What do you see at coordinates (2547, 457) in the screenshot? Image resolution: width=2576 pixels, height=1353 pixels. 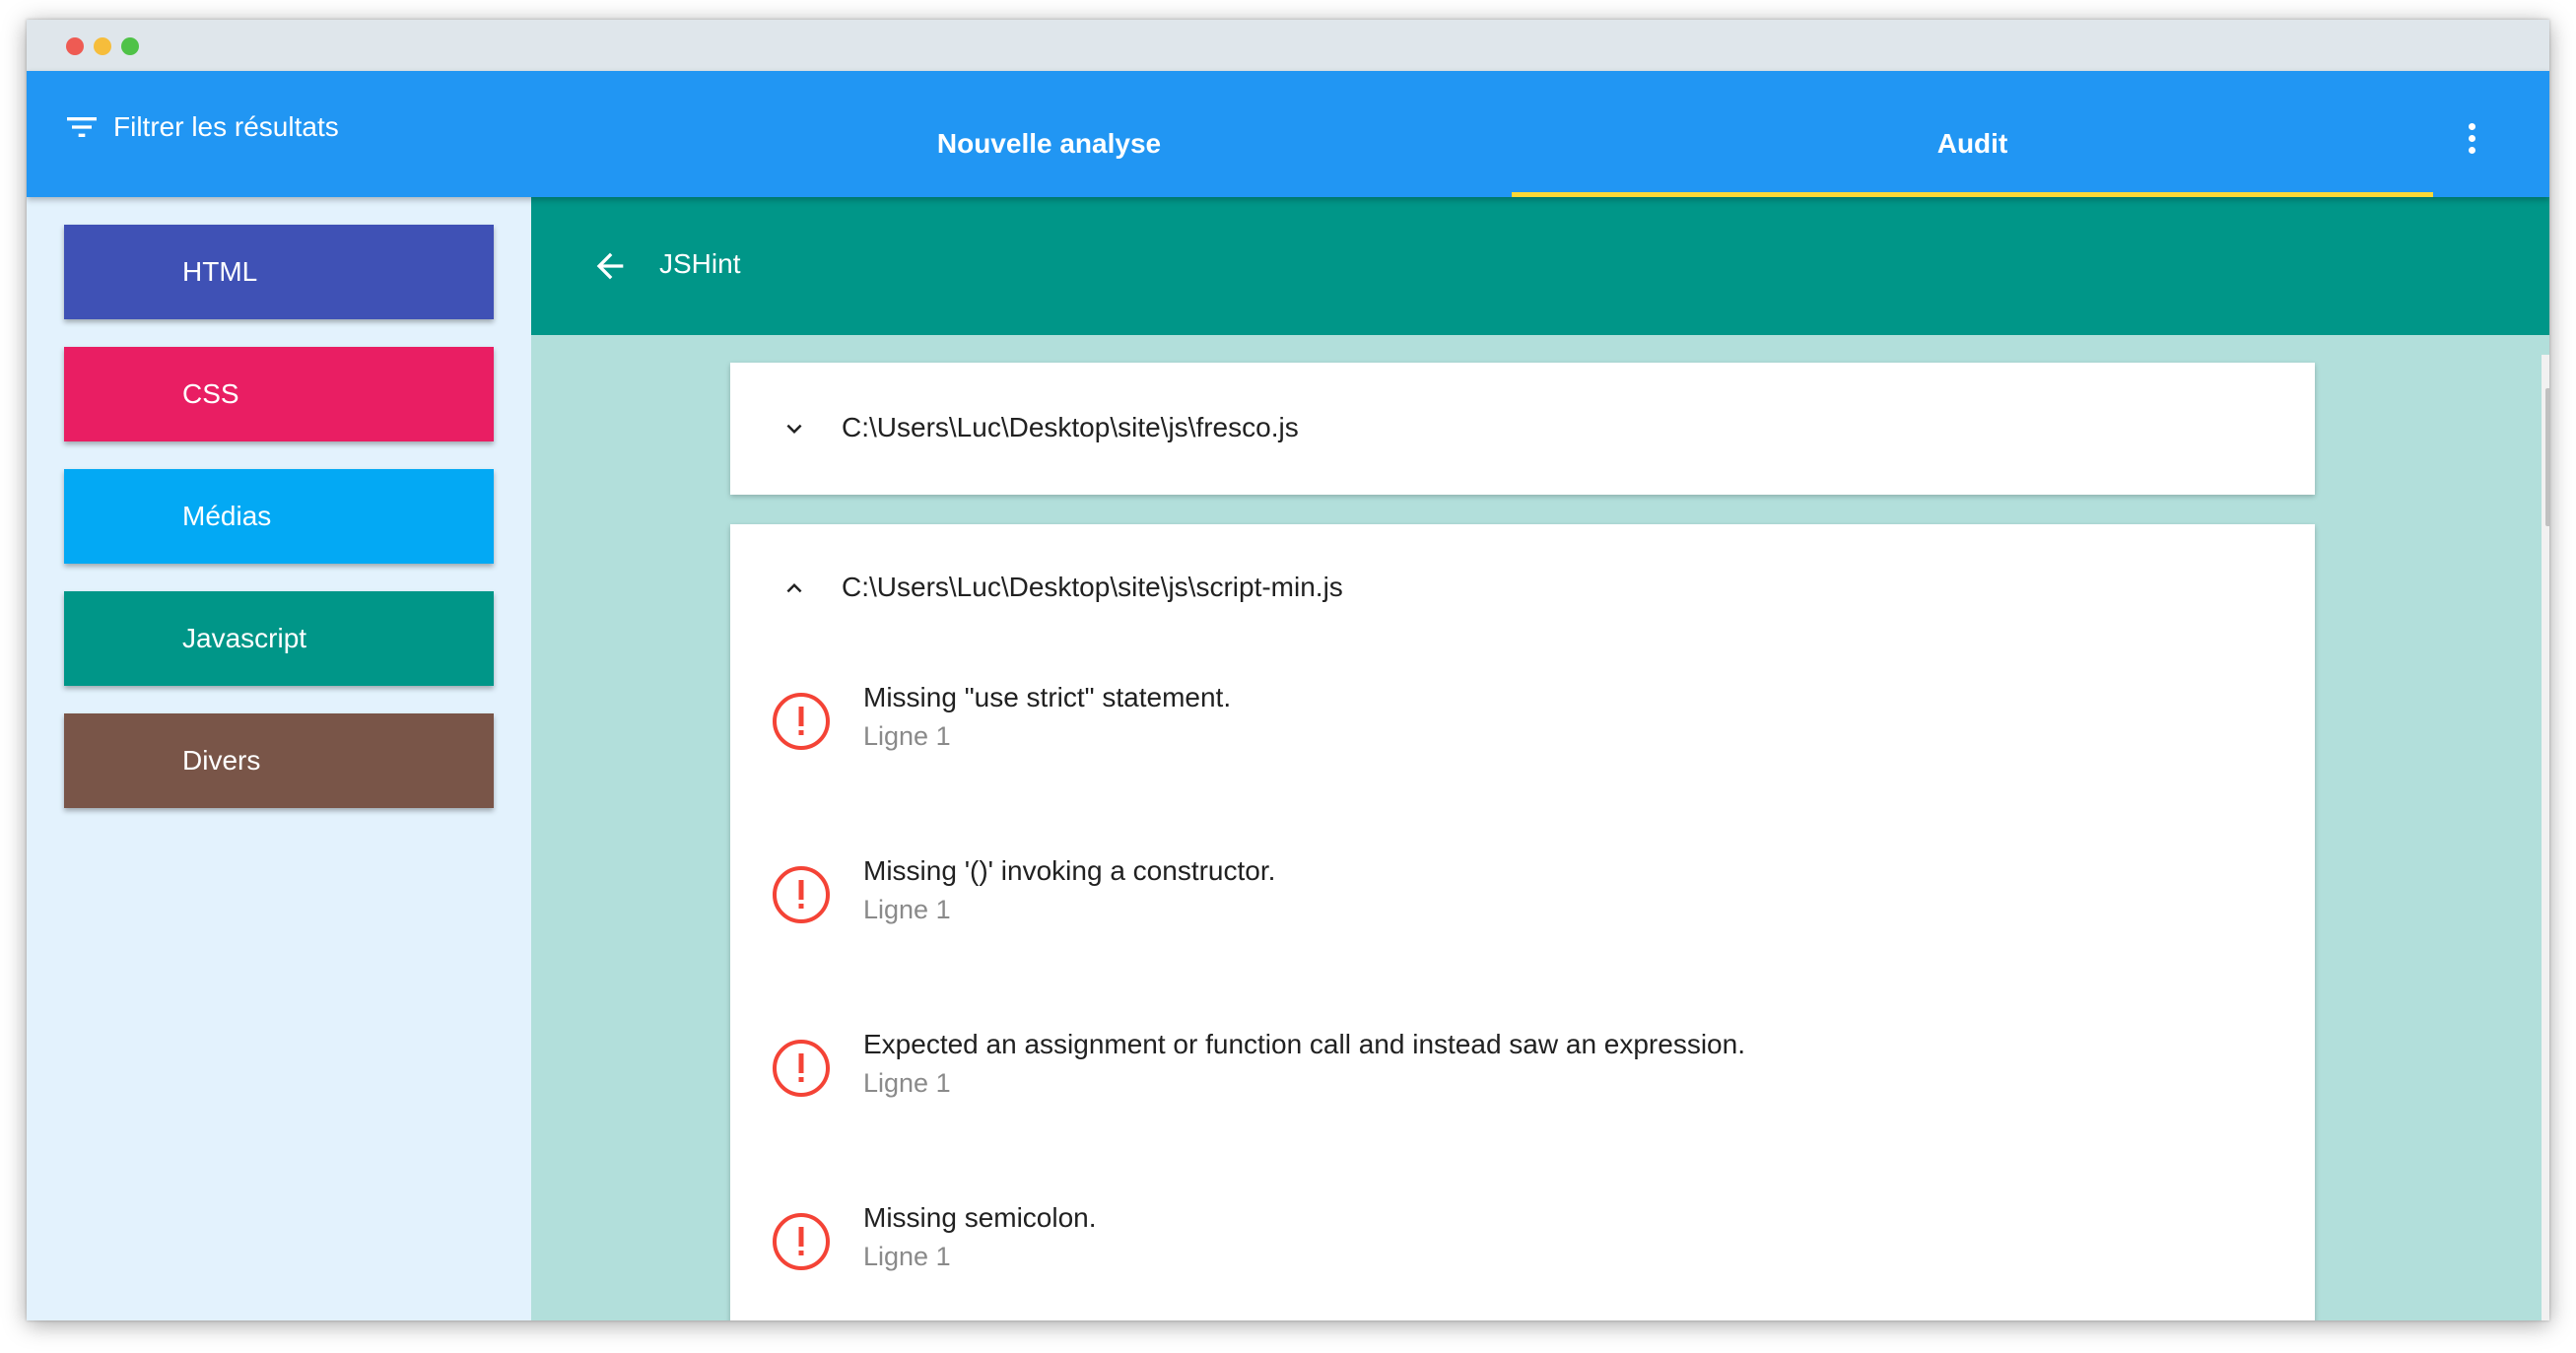 I see `scrollbar-thumb` at bounding box center [2547, 457].